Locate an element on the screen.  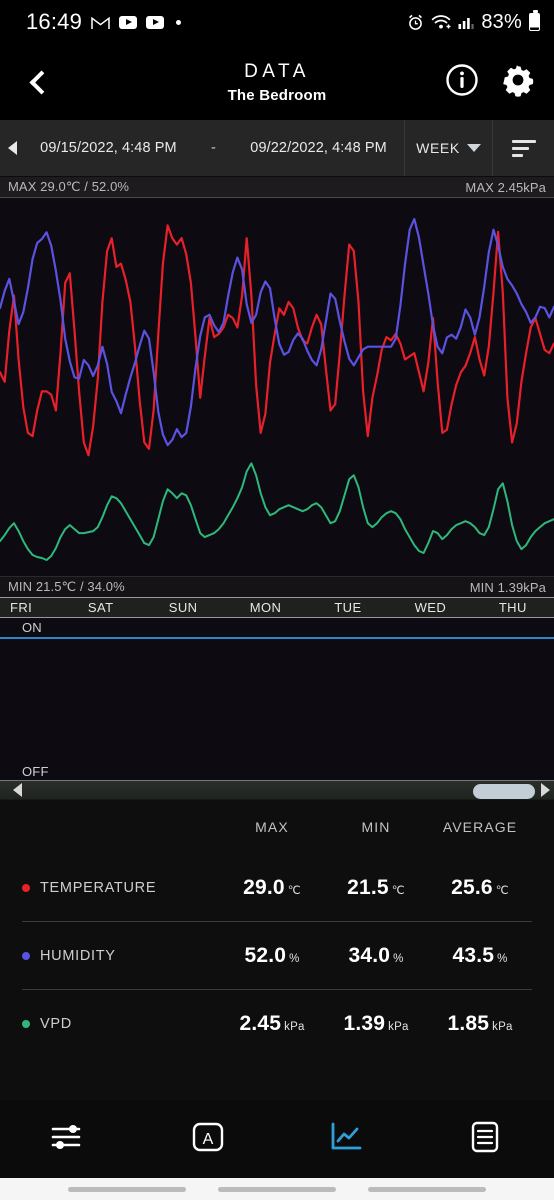
status-bar-right: 83% is located at coordinates (473, 22).